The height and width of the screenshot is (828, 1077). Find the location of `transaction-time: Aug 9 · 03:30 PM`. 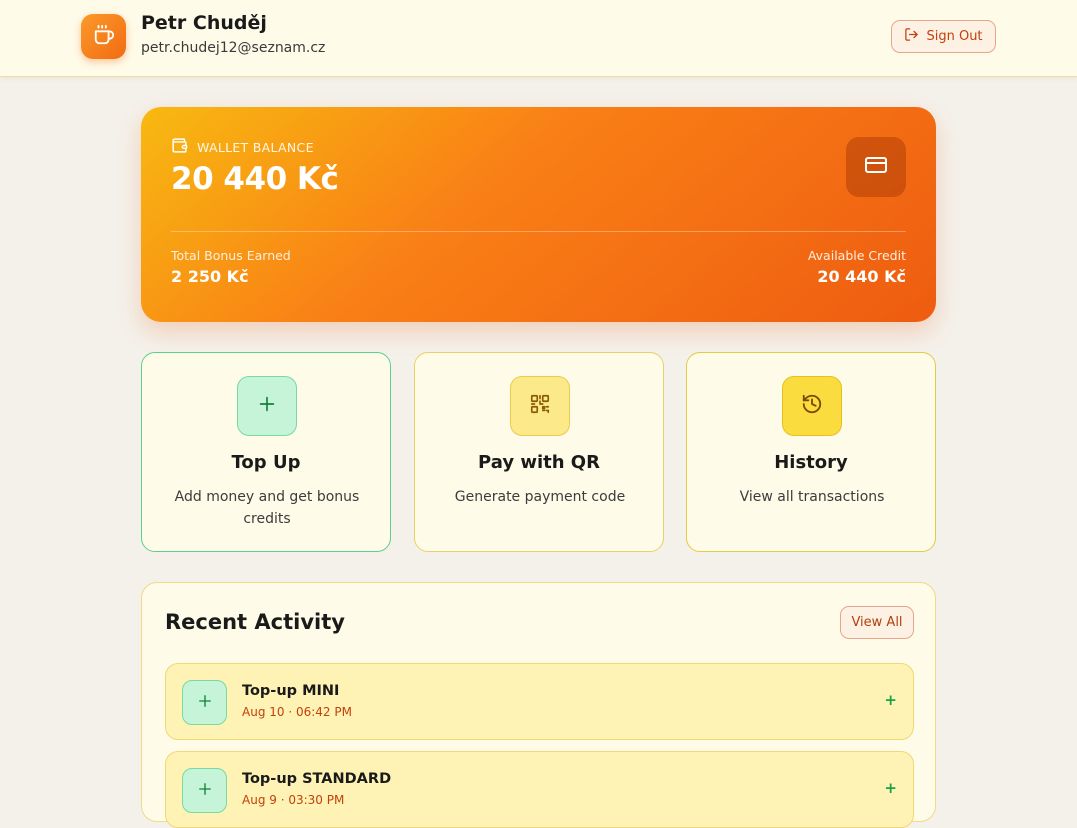

transaction-time: Aug 9 · 03:30 PM is located at coordinates (293, 800).